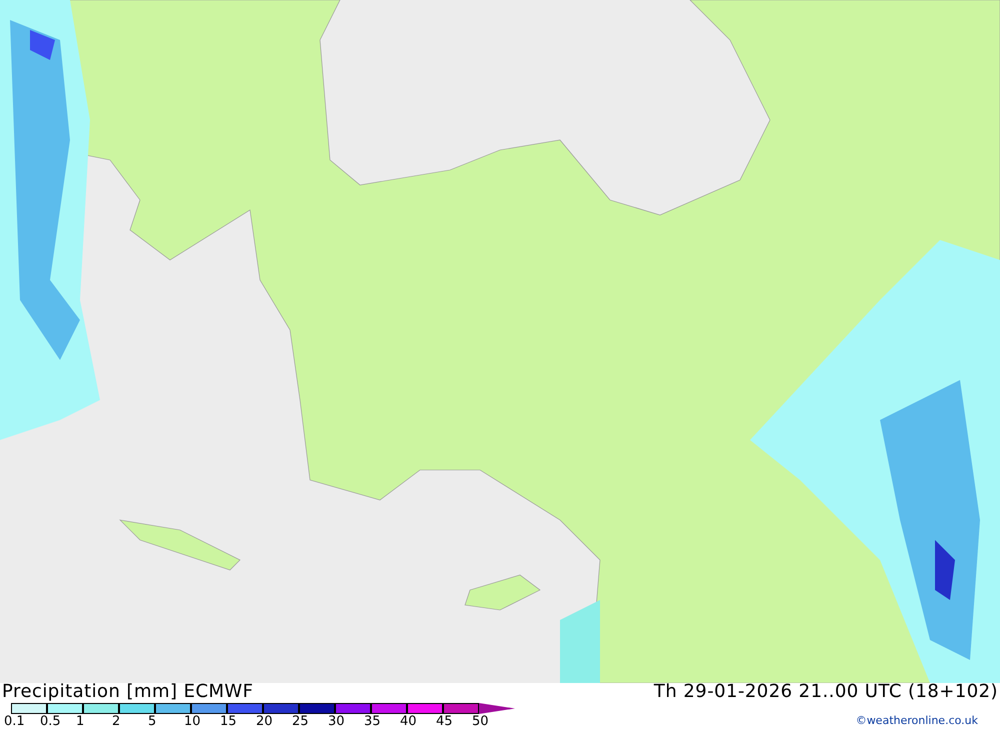 The height and width of the screenshot is (733, 1000). What do you see at coordinates (300, 721) in the screenshot?
I see `scale-label: 25` at bounding box center [300, 721].